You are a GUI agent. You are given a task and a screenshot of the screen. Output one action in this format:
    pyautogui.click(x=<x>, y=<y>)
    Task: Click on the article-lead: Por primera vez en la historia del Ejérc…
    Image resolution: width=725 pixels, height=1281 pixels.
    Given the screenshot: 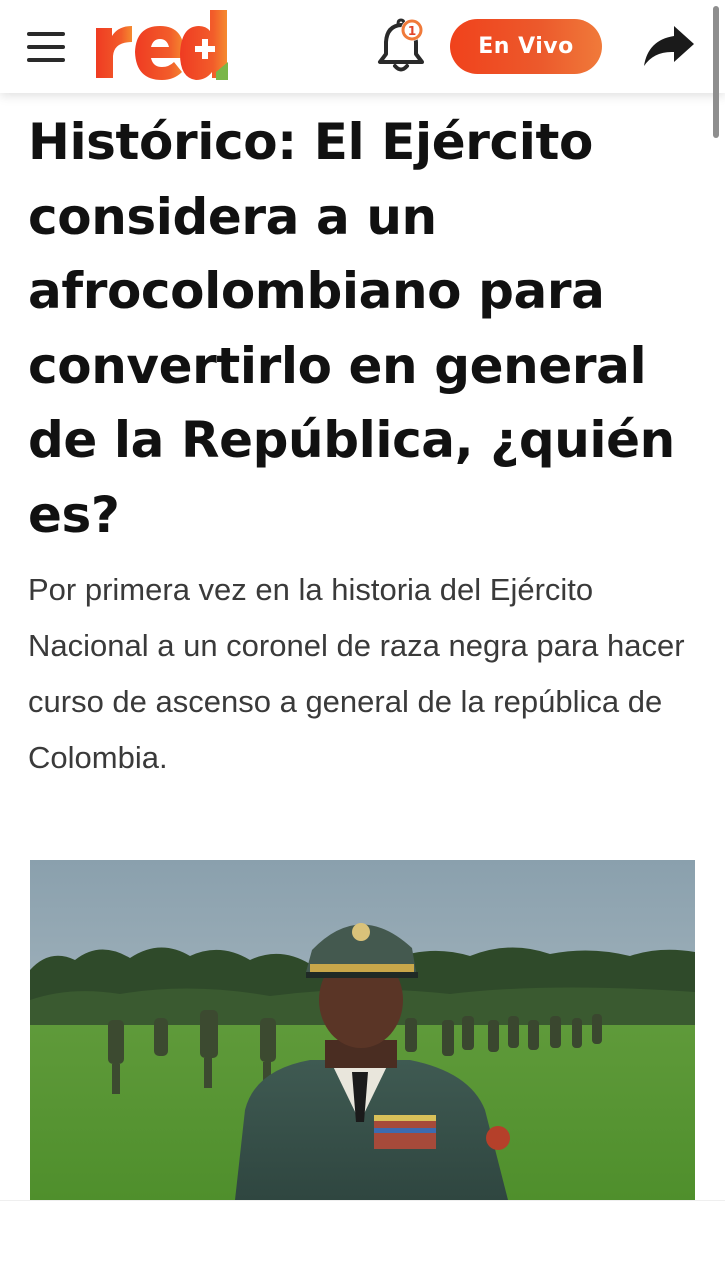 What is the action you would take?
    pyautogui.click(x=356, y=673)
    